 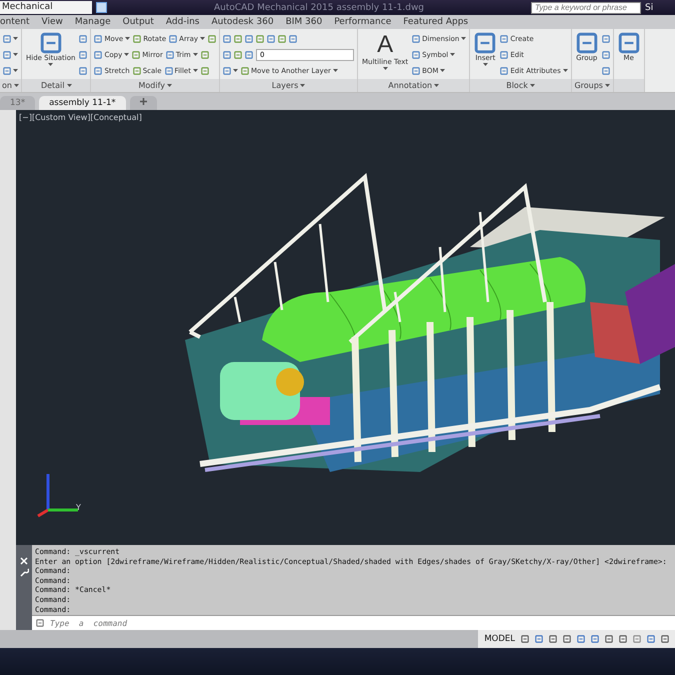 What do you see at coordinates (319, 7) in the screenshot?
I see `window-title: AutoCAD Mechanical 2015 assembly 11-1.dwg` at bounding box center [319, 7].